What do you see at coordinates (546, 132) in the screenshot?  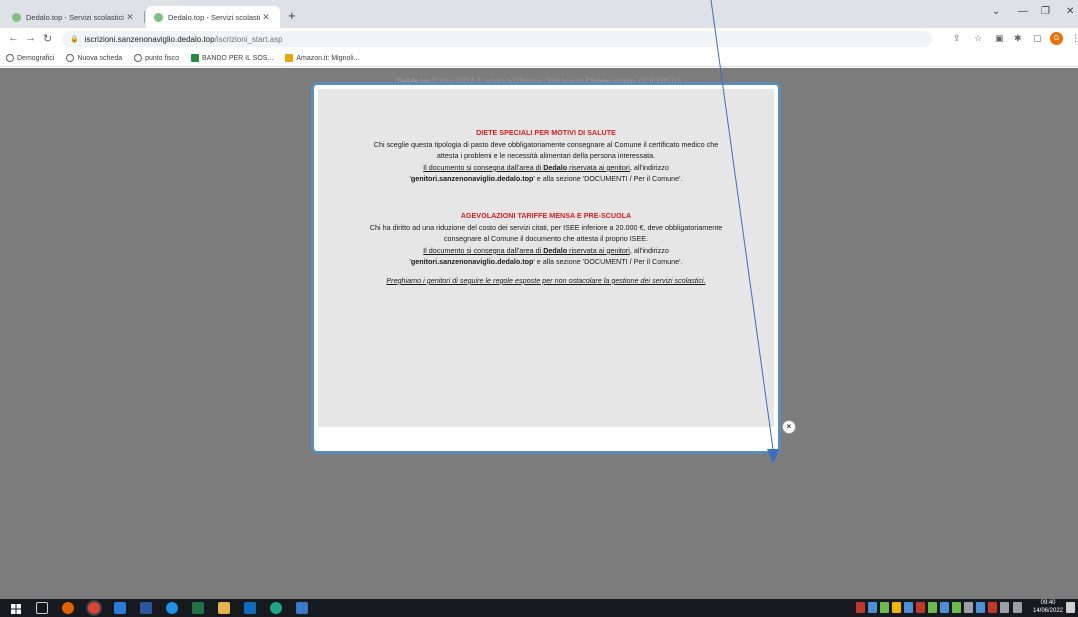 I see `section-title-diete: DIETE SPECIALI PER MOTIVI DI SALUTE` at bounding box center [546, 132].